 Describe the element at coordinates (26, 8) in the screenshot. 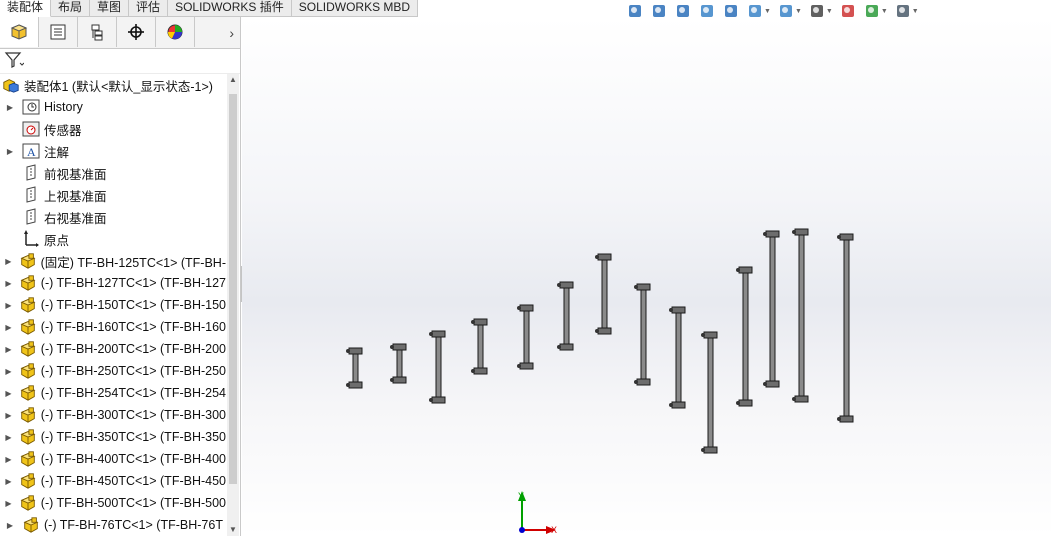

I see `command-tab: 装配体` at that location.